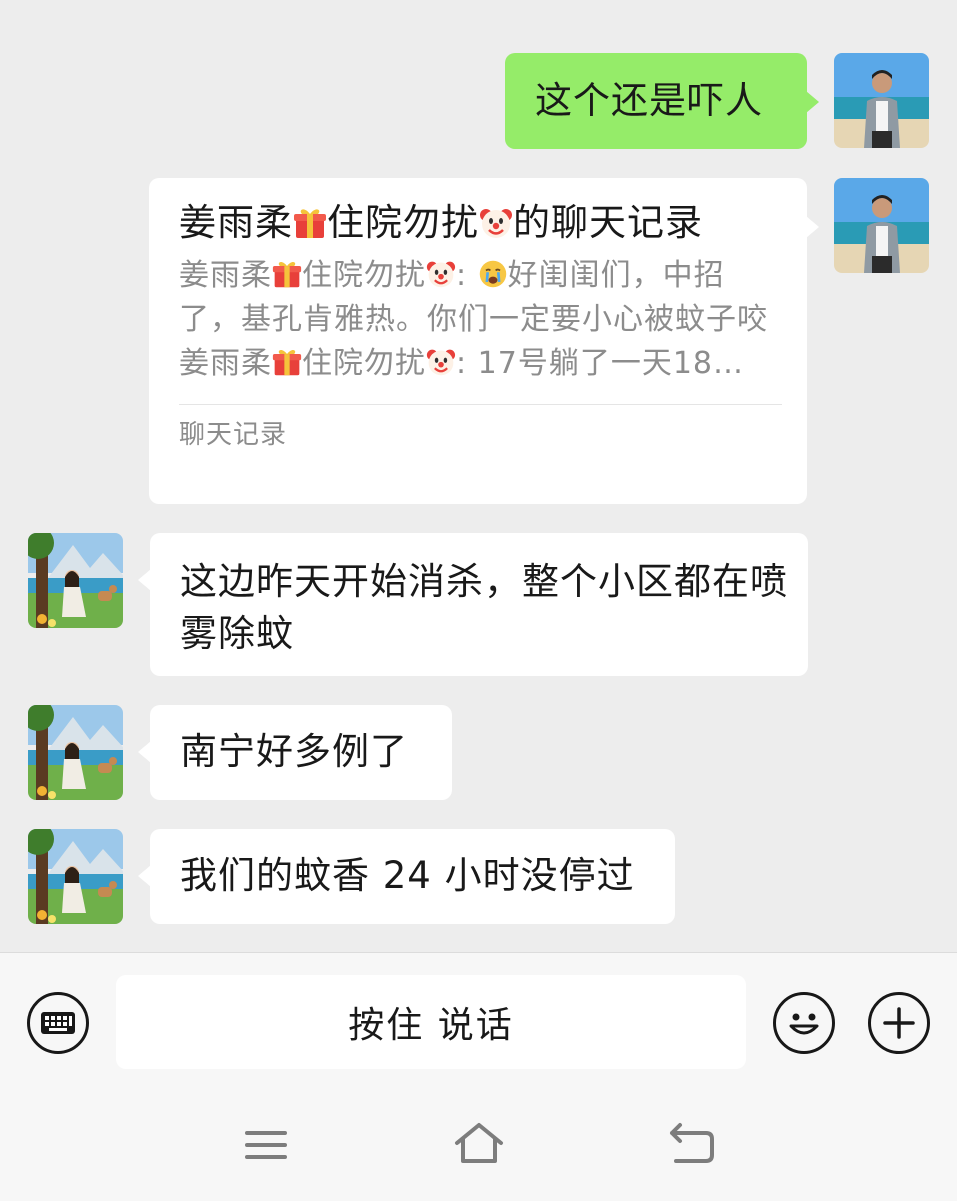 The height and width of the screenshot is (1201, 957). I want to click on chat-record-title: 姜雨柔 住院勿扰 的聊天记录, so click(441, 222).